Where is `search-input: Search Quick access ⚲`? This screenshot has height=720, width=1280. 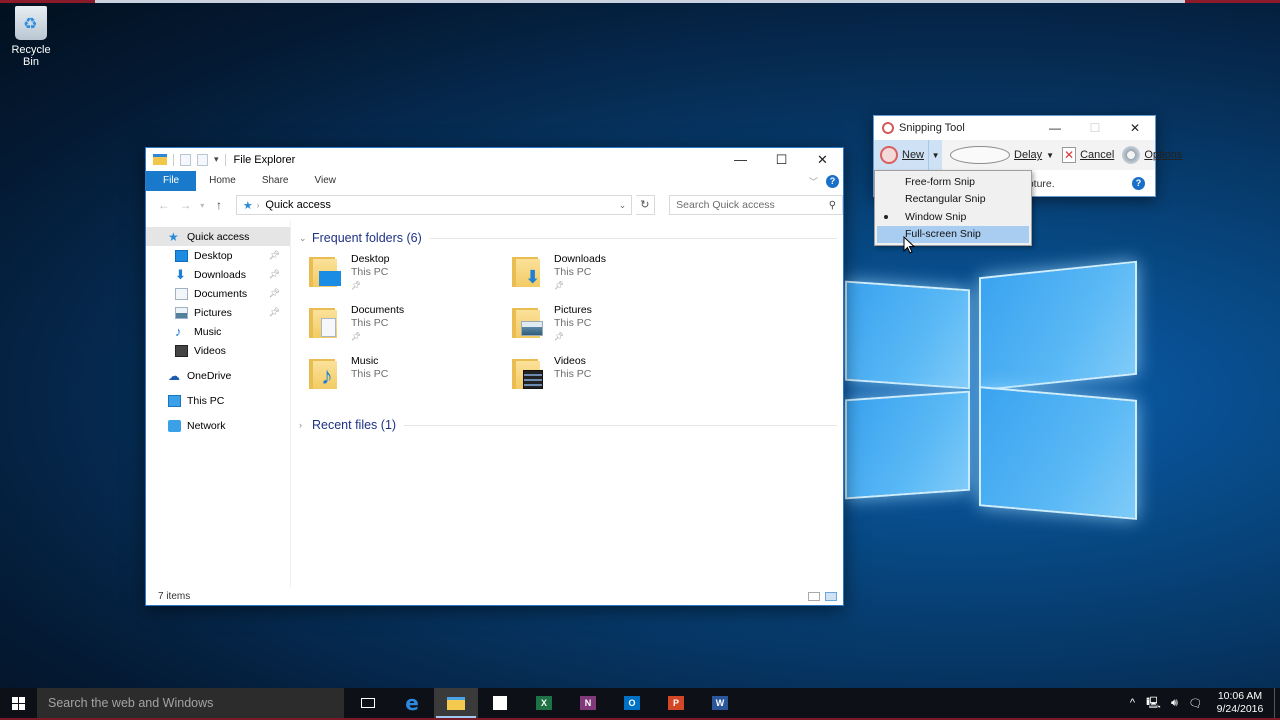 search-input: Search Quick access ⚲ is located at coordinates (756, 205).